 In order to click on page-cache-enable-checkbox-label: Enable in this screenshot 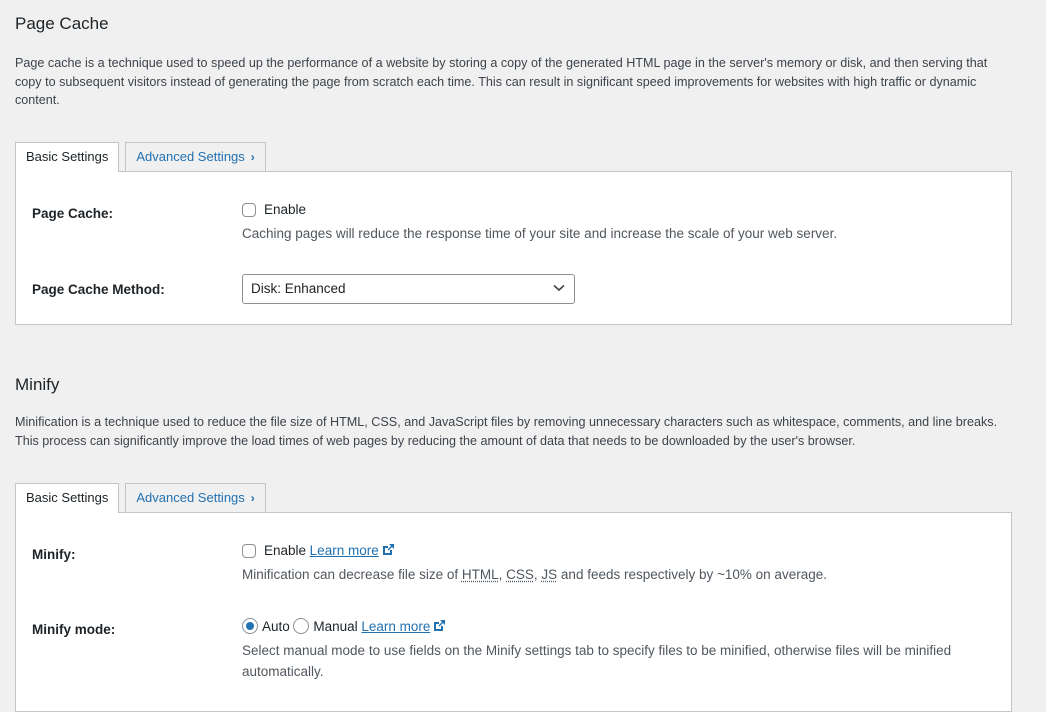, I will do `click(274, 209)`.